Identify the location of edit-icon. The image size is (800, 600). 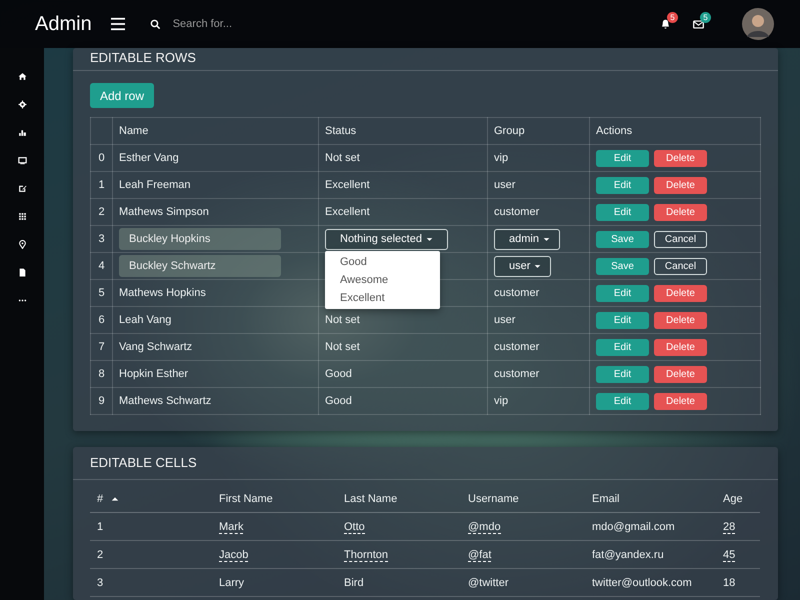
(22, 188).